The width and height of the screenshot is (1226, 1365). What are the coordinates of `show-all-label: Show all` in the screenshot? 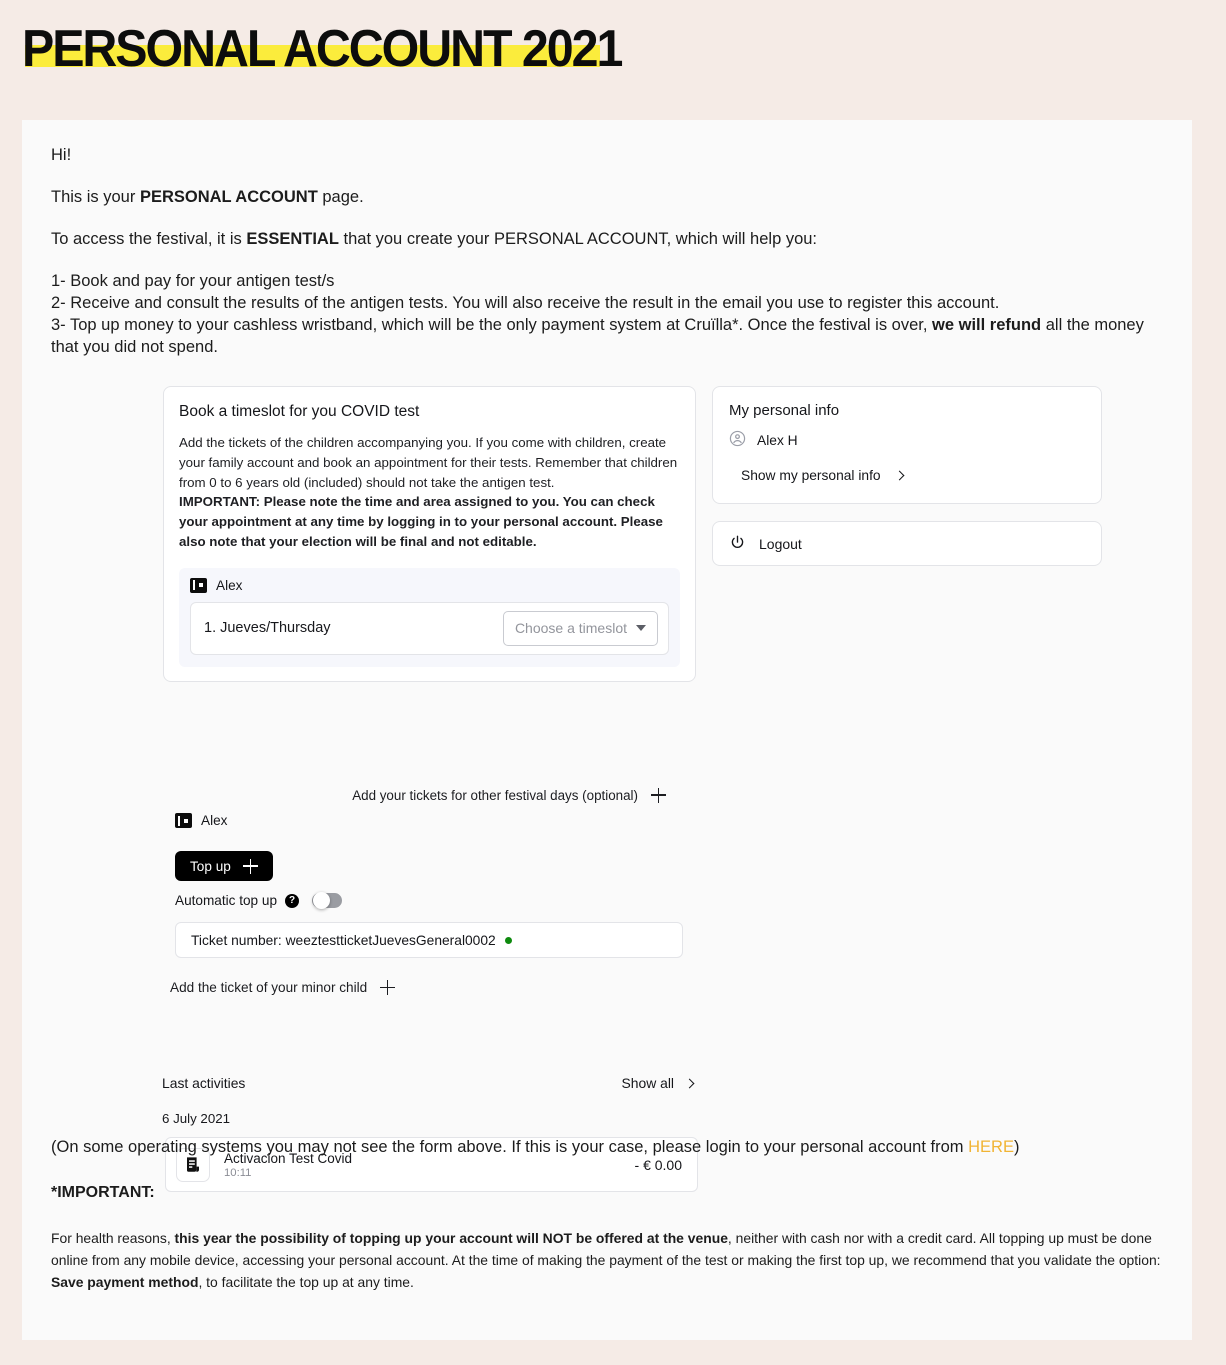 It's located at (647, 1083).